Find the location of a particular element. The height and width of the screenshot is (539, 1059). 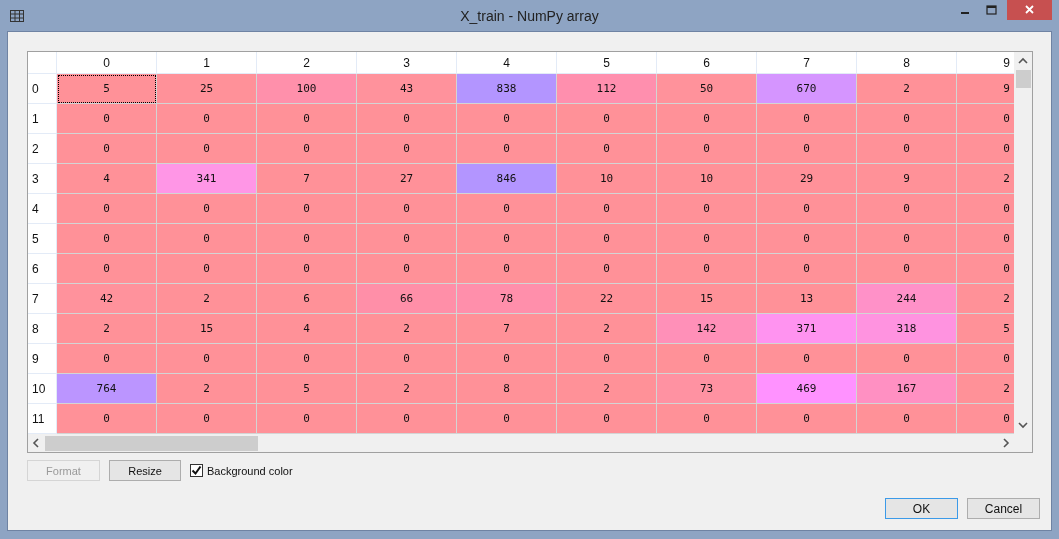

close-button is located at coordinates (1029, 10).